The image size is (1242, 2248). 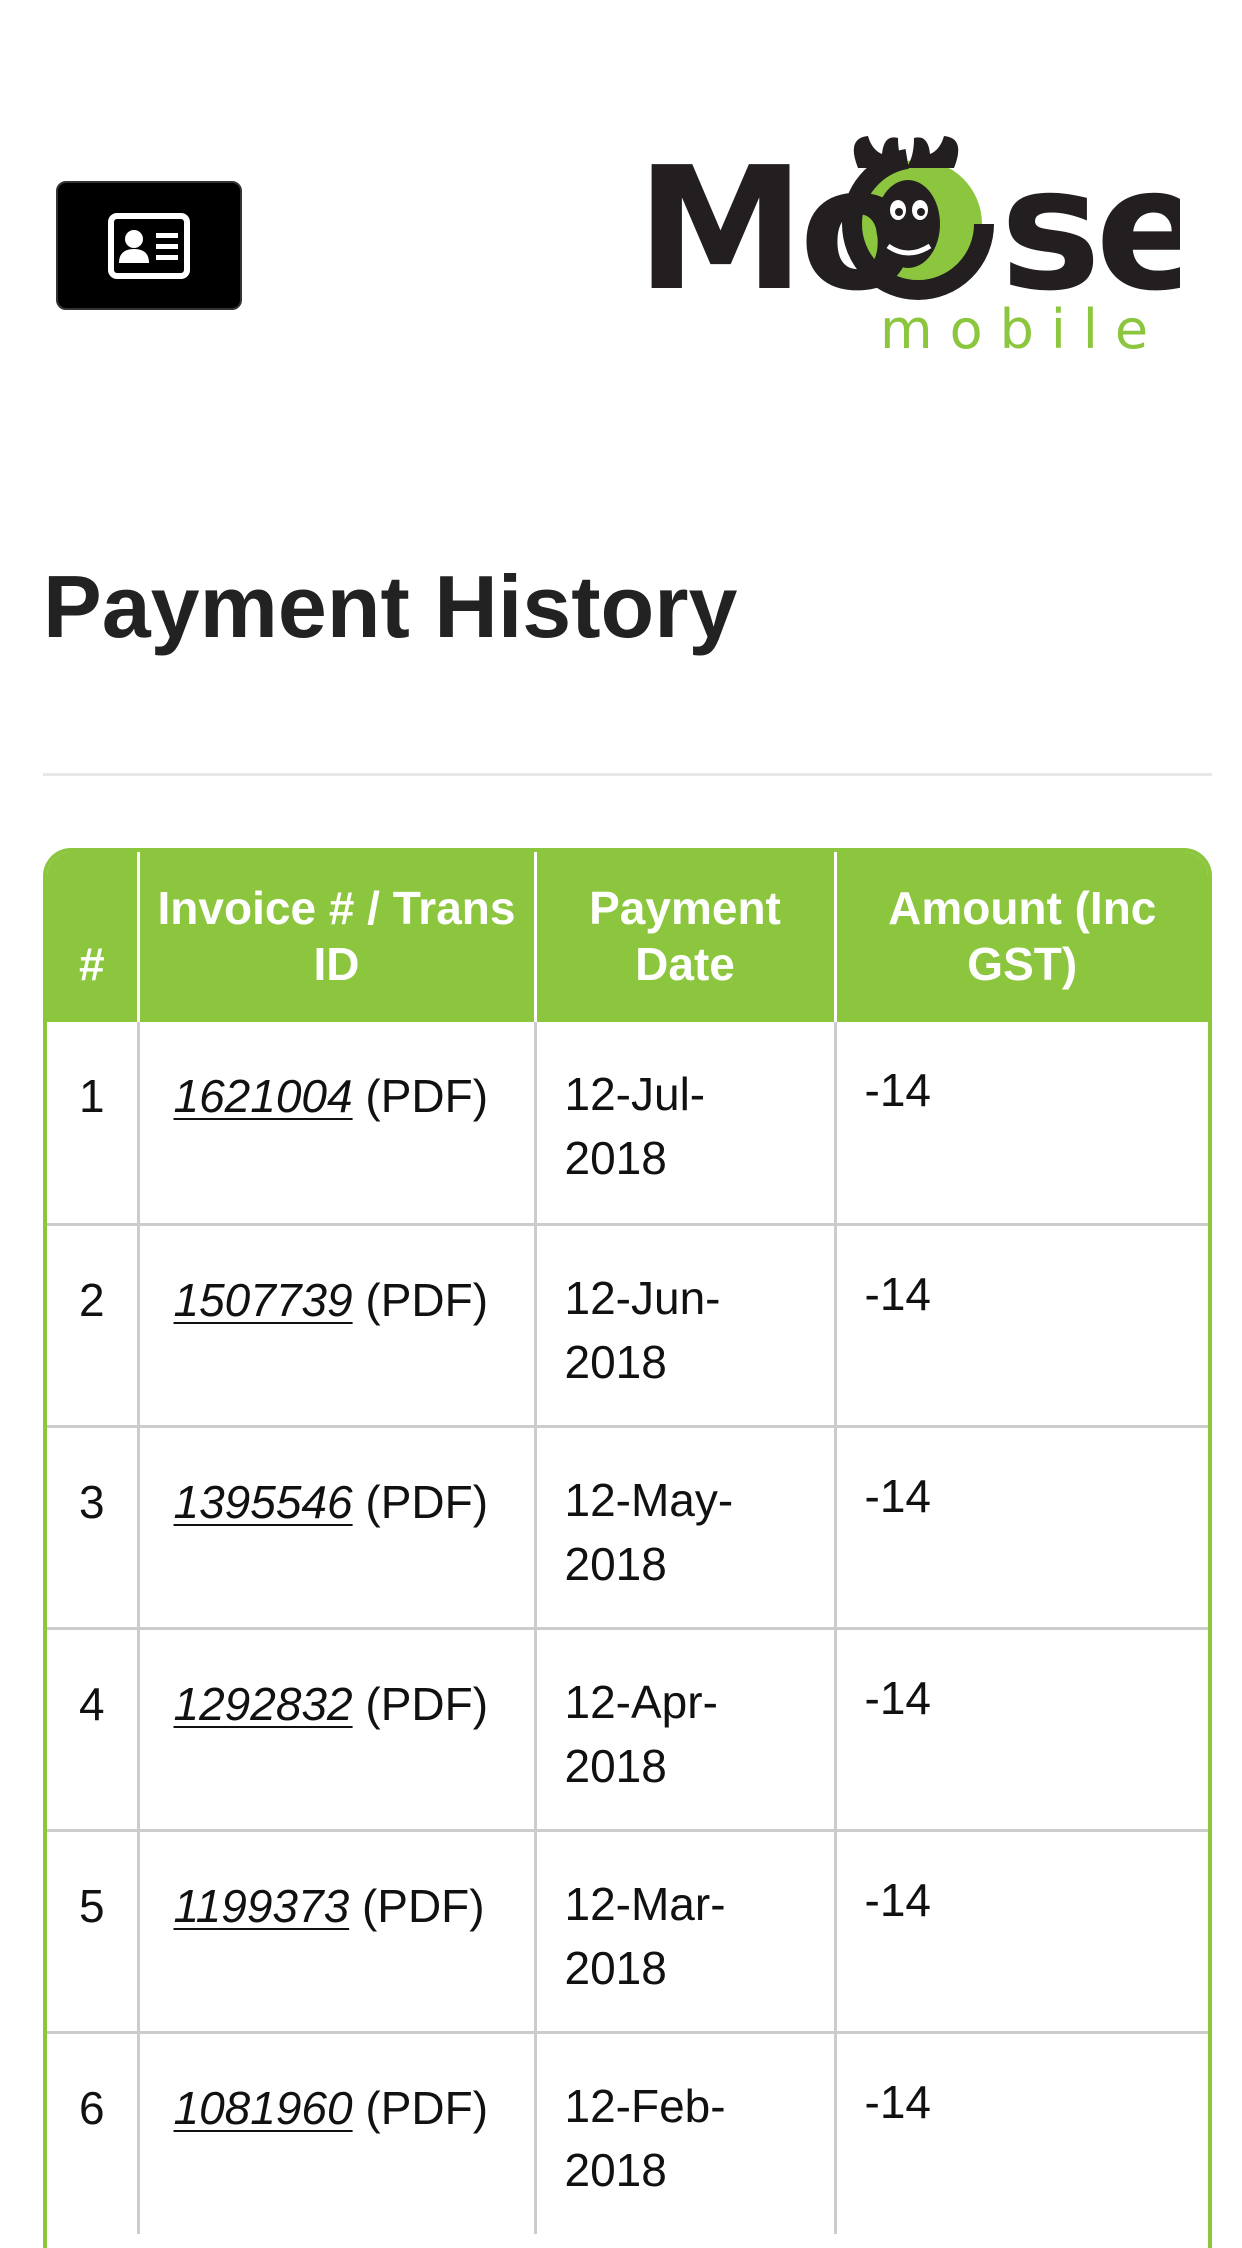 I want to click on invoice-link: 1081960, so click(x=263, y=2108).